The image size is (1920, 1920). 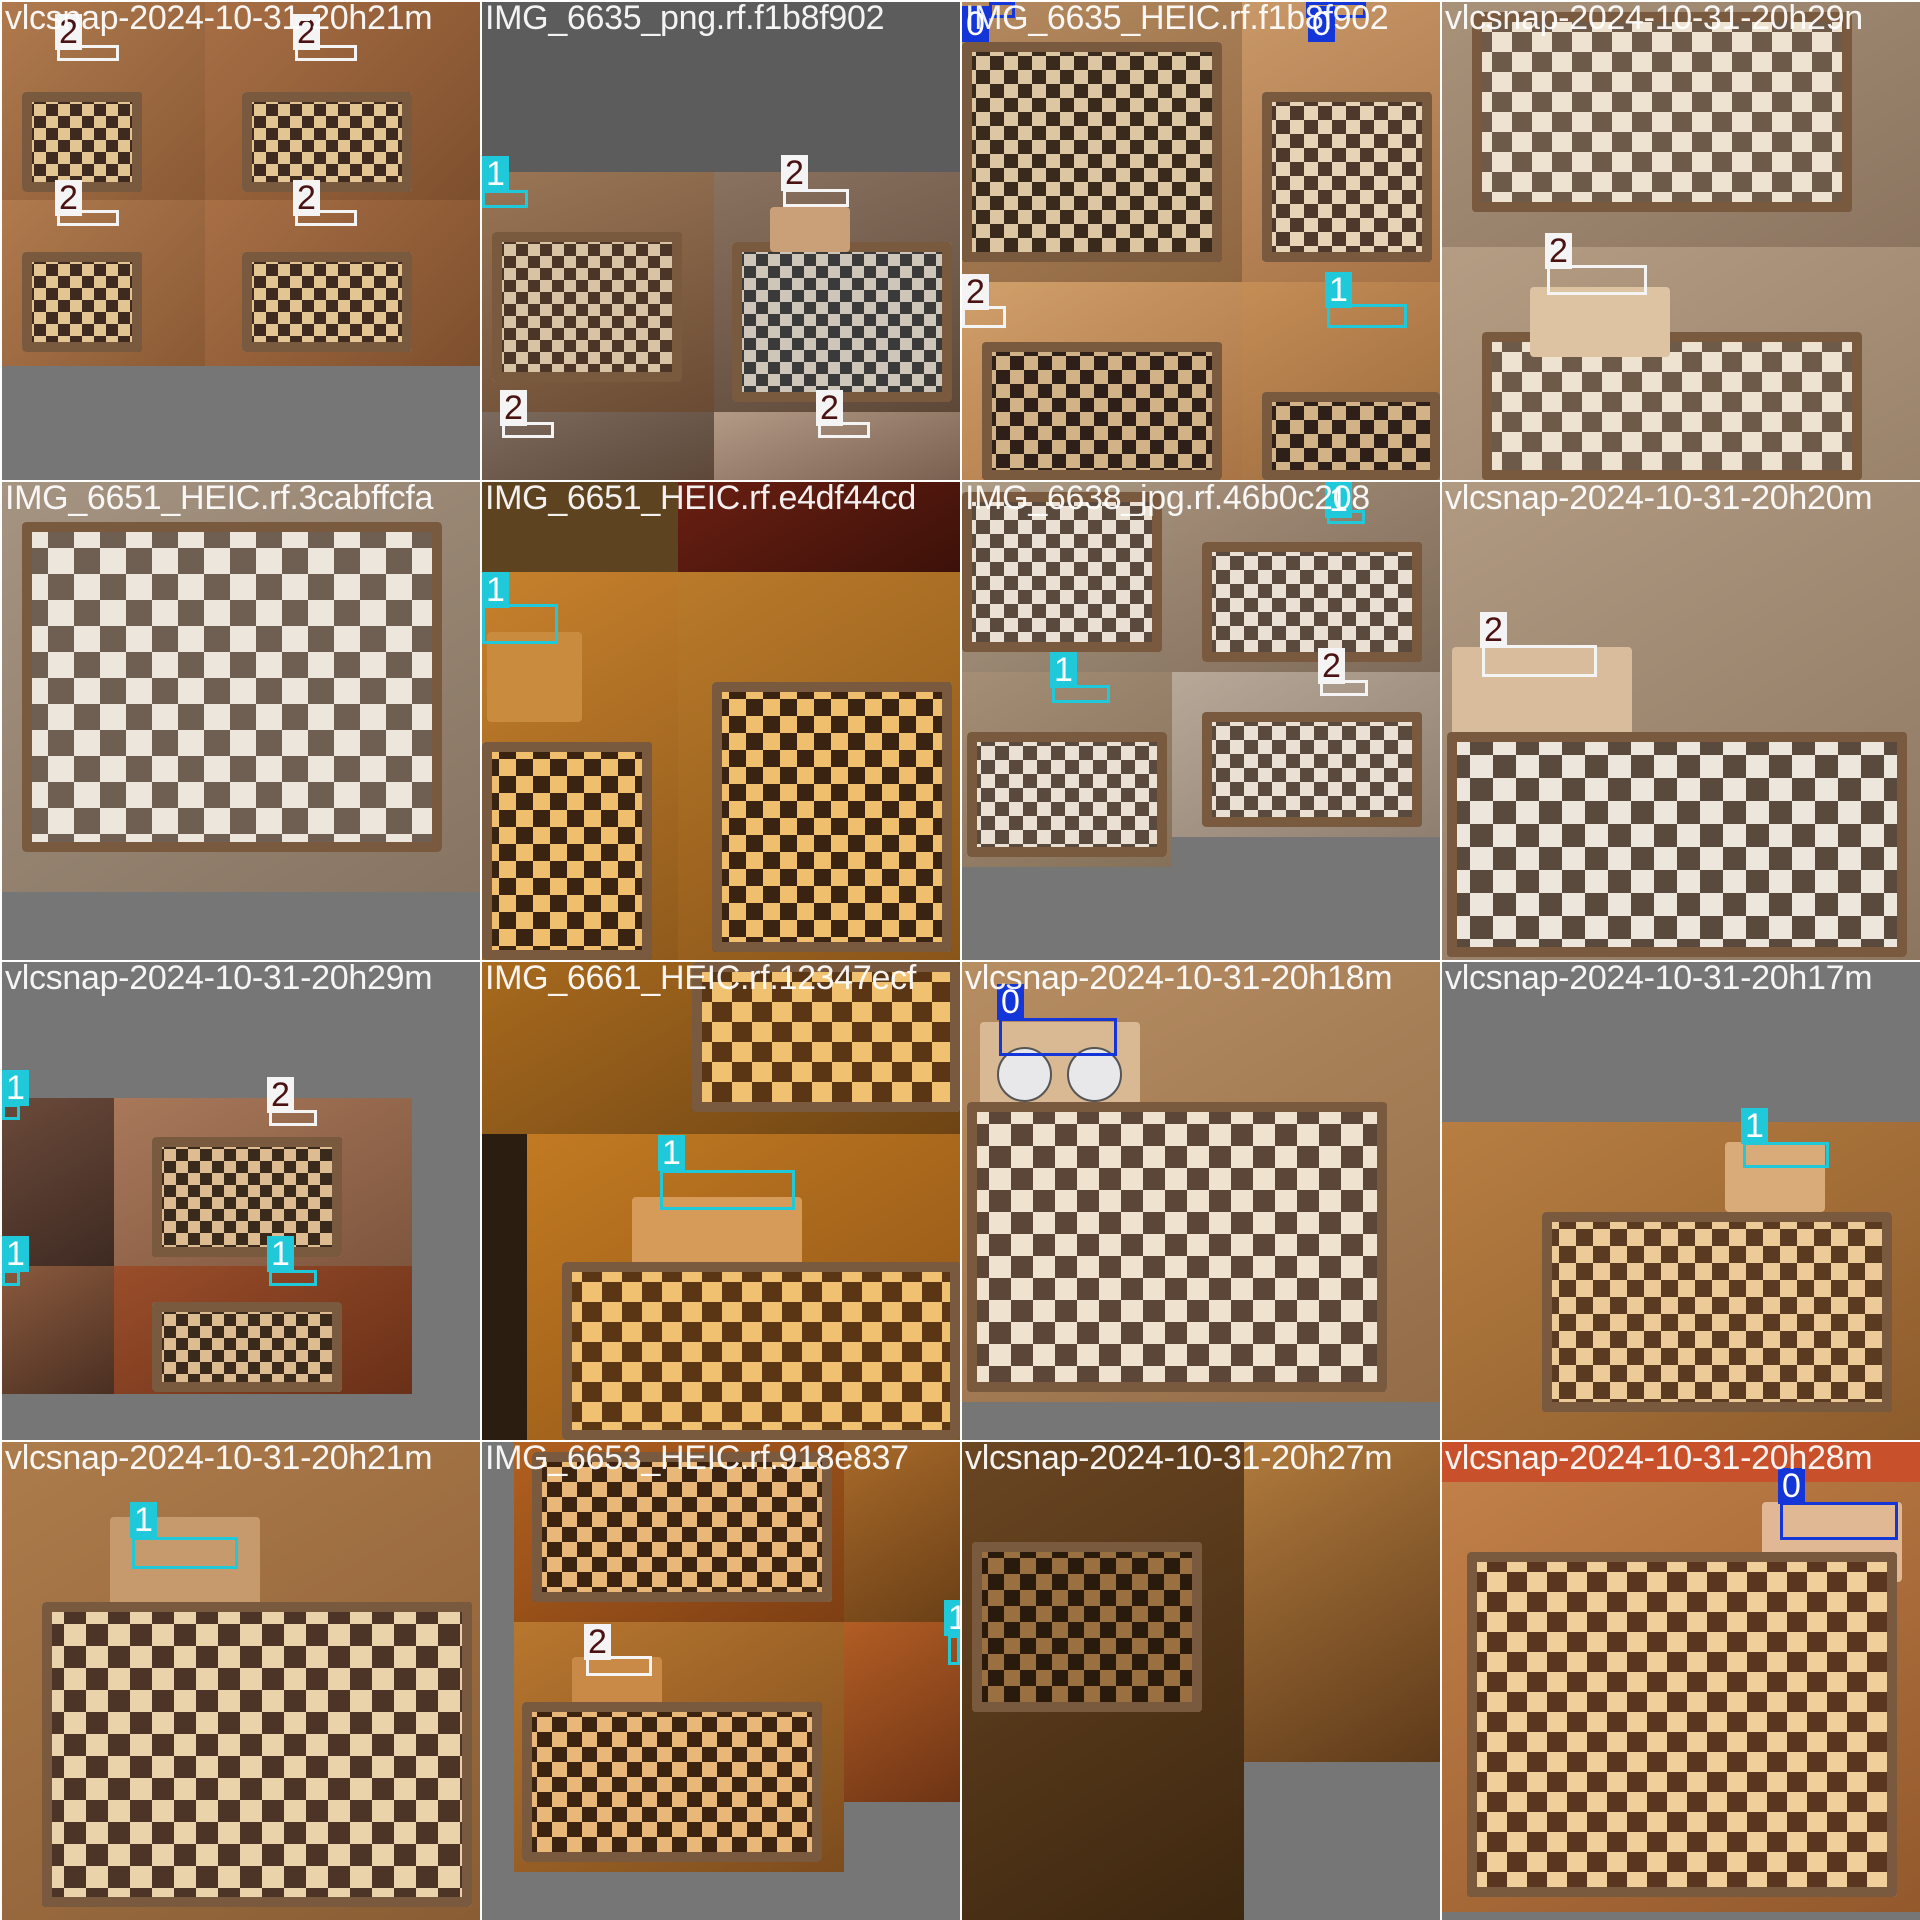 I want to click on mosaic-tile-1: 2 2 2 2 vlcsnap-2024-10-31-20h21m, so click(x=241, y=241).